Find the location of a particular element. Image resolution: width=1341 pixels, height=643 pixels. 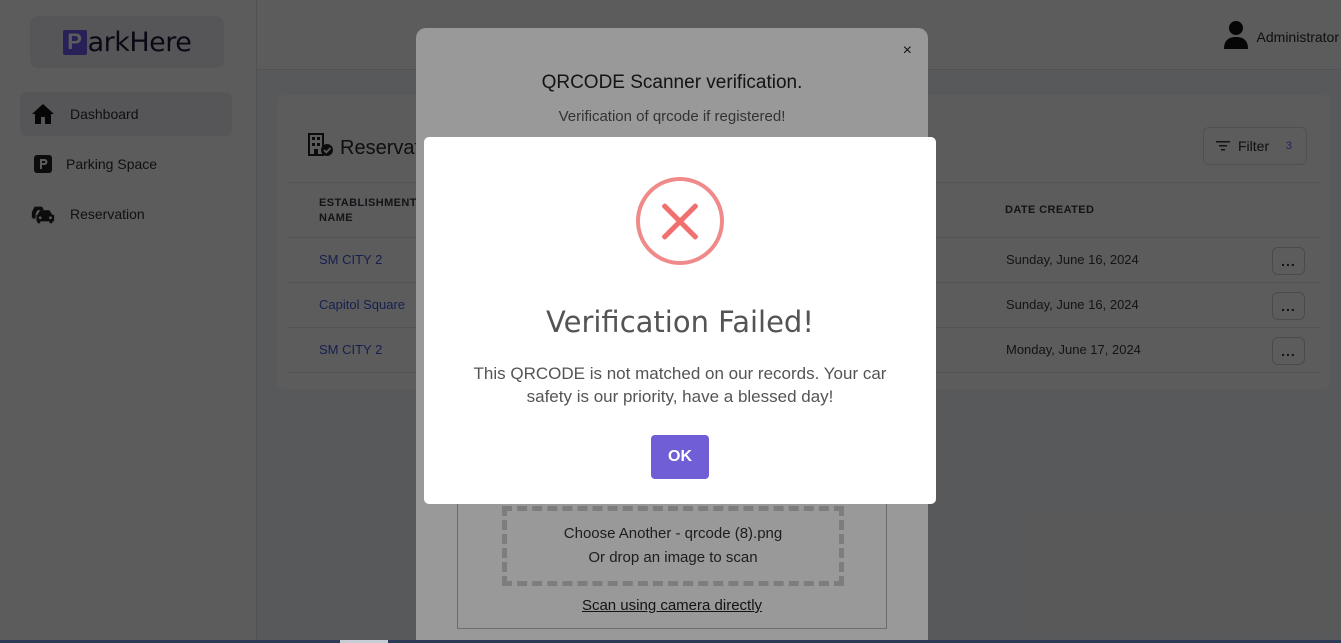

error-x-icon is located at coordinates (680, 221).